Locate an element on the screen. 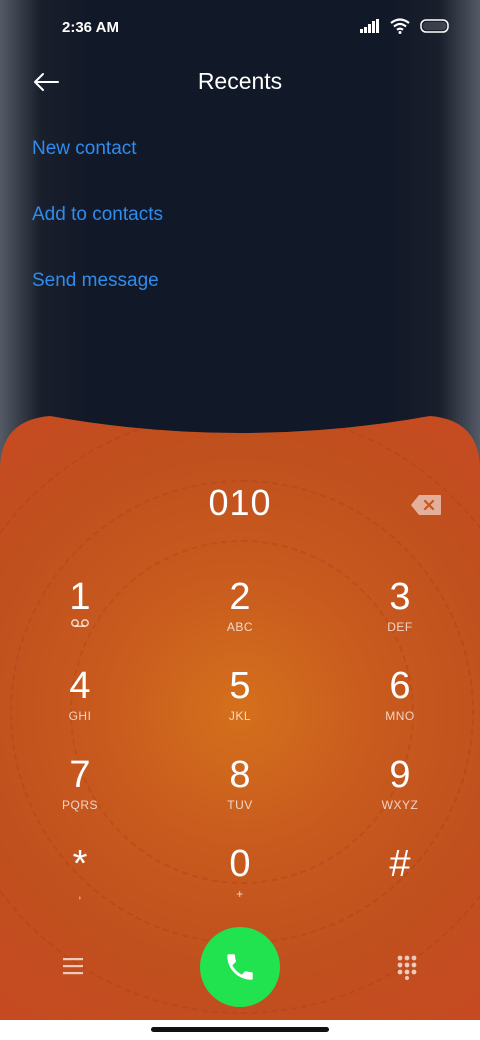 The image size is (480, 1040). key-9: 9 WXYZ is located at coordinates (400, 792).